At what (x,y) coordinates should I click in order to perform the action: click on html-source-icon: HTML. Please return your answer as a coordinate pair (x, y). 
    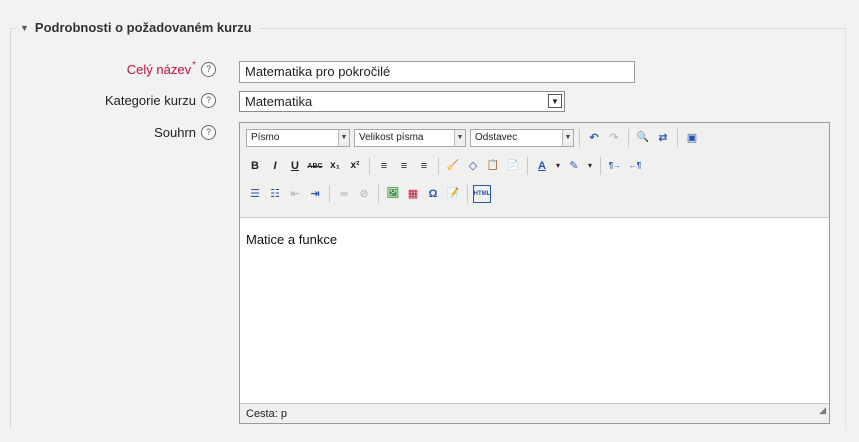
    Looking at the image, I should click on (482, 194).